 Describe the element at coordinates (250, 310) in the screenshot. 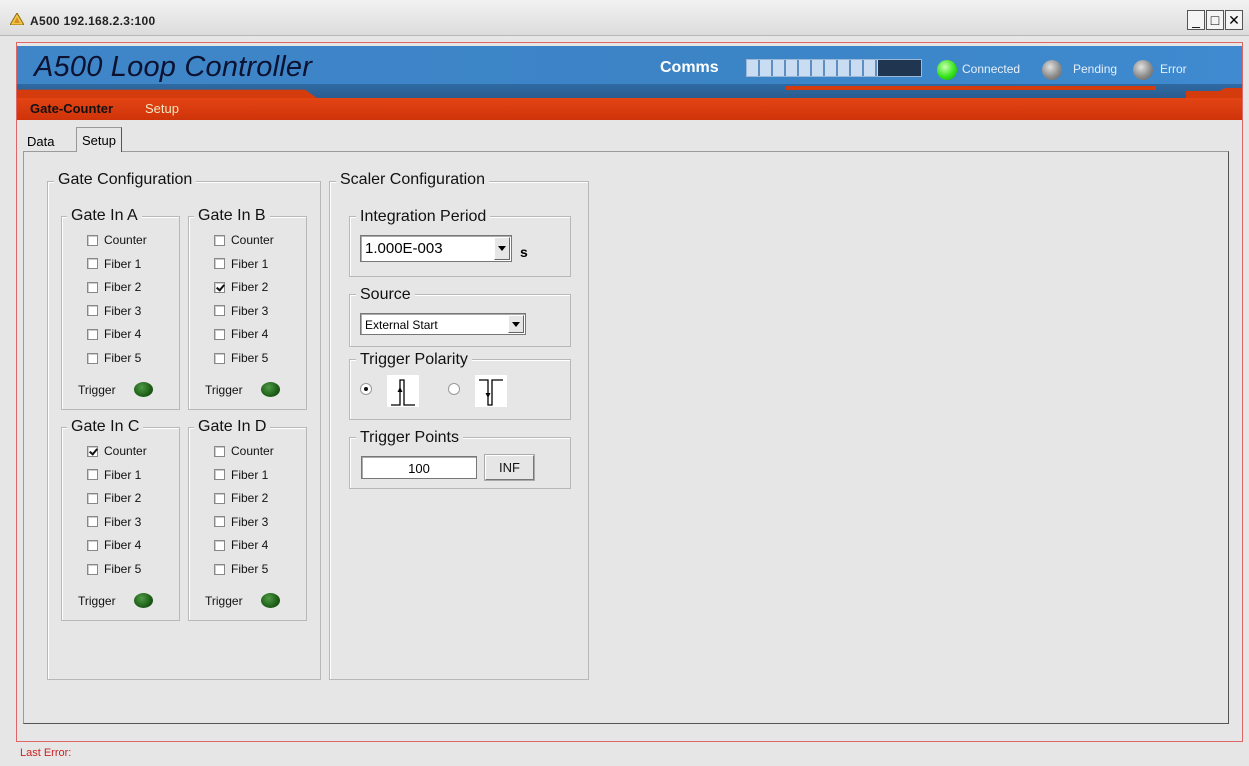

I see `gate-in-b-option-label: Fiber 3` at that location.